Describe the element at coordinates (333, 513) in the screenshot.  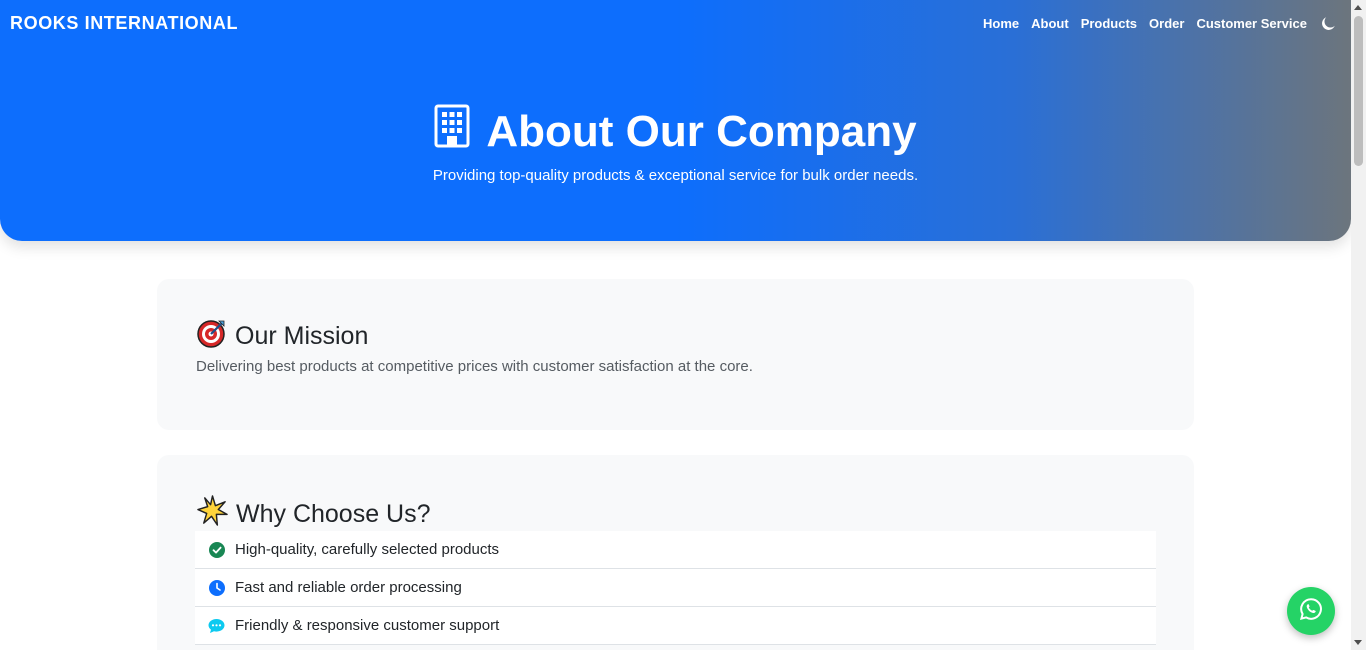
I see `why-title: Why Choose Us?` at that location.